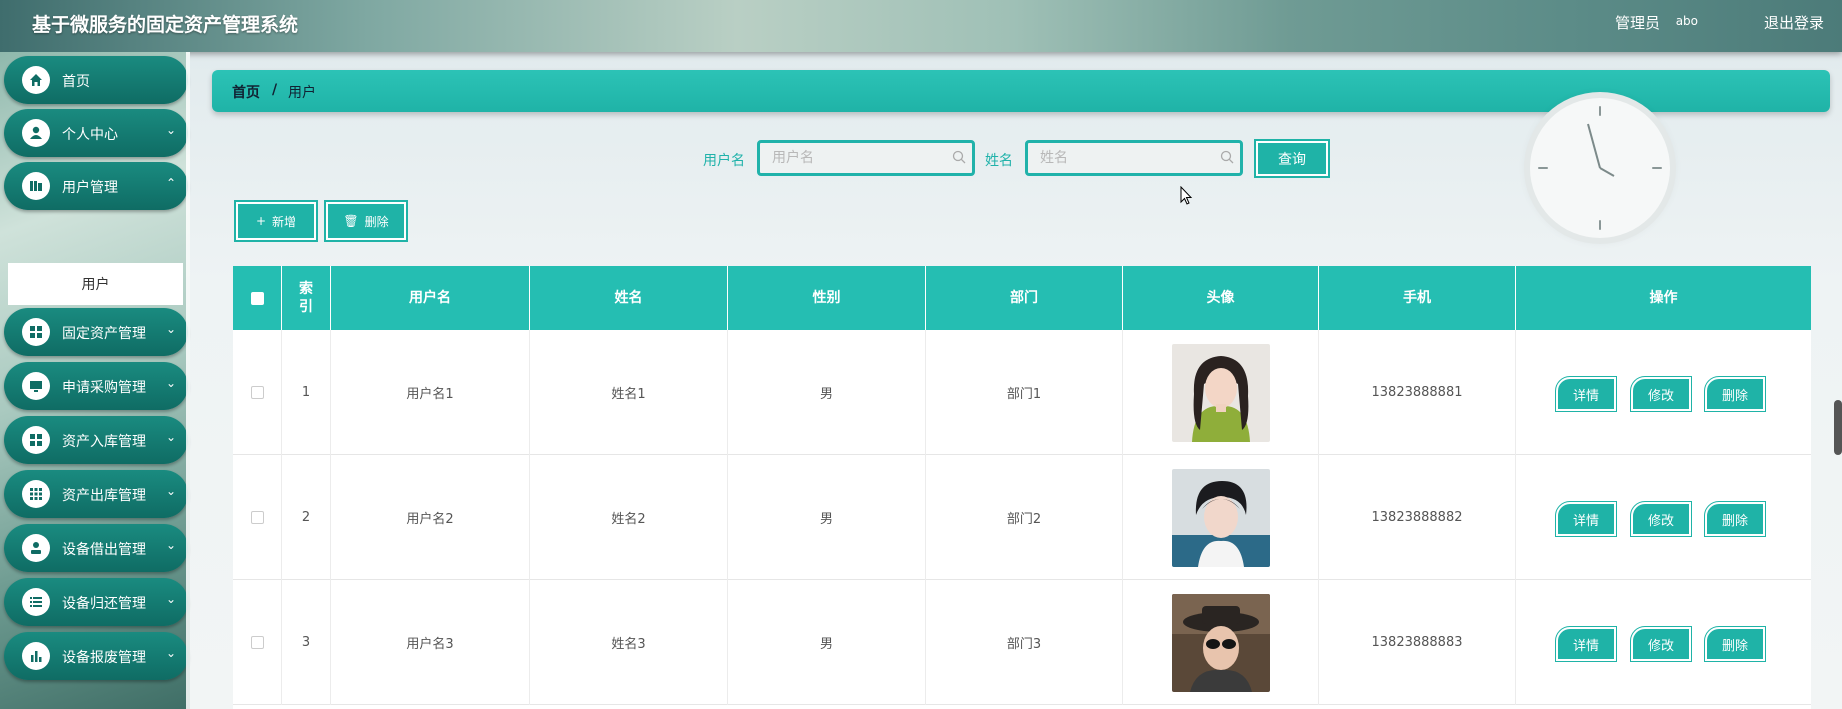  I want to click on sidebar-item-scrap: 设备报废管理 ⌄, so click(96, 656).